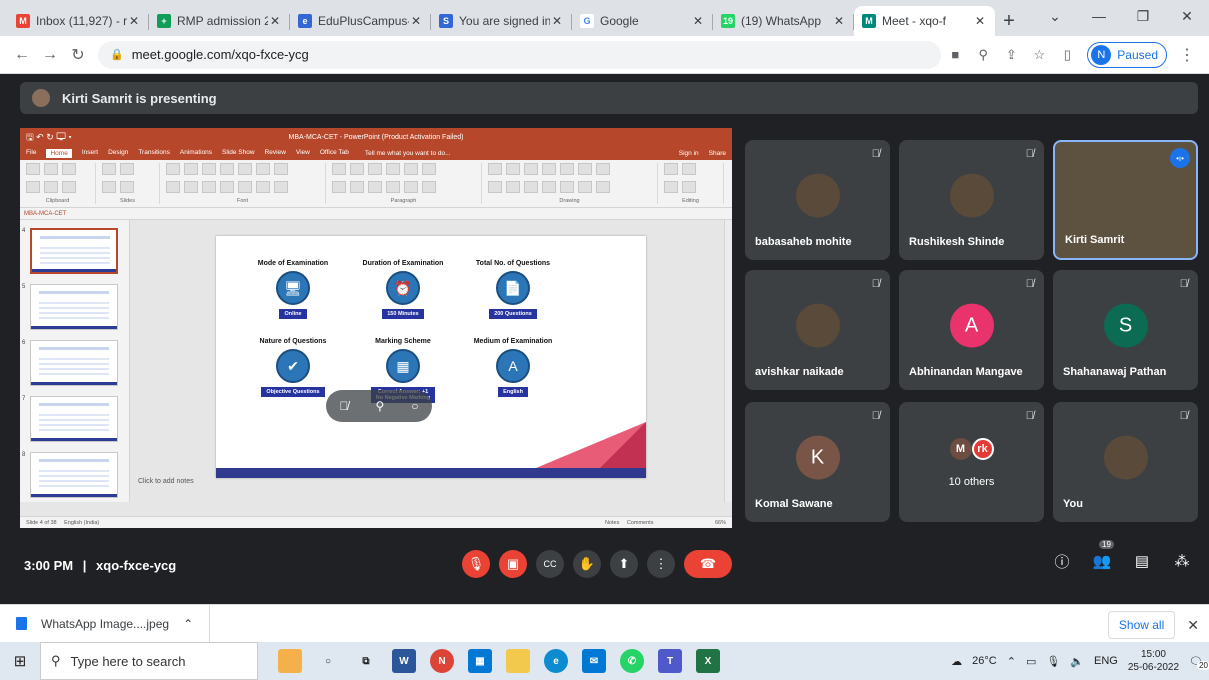  I want to click on temperature: 26°C, so click(984, 661).